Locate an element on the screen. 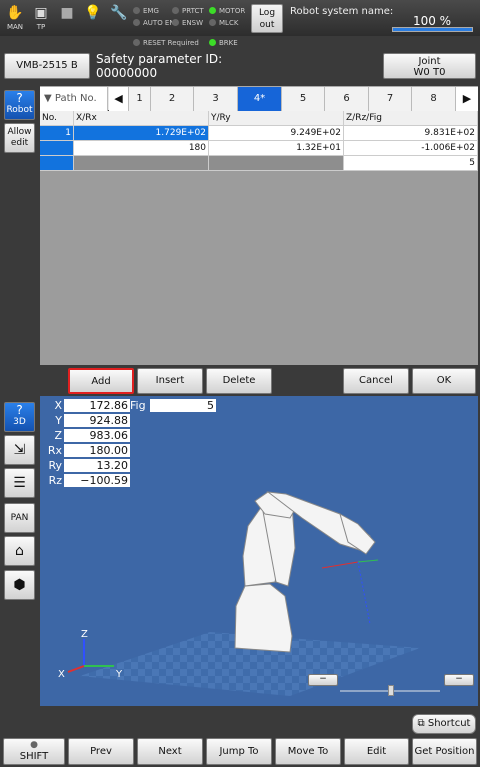  robot-model-button: VMB-2515 B is located at coordinates (47, 66).